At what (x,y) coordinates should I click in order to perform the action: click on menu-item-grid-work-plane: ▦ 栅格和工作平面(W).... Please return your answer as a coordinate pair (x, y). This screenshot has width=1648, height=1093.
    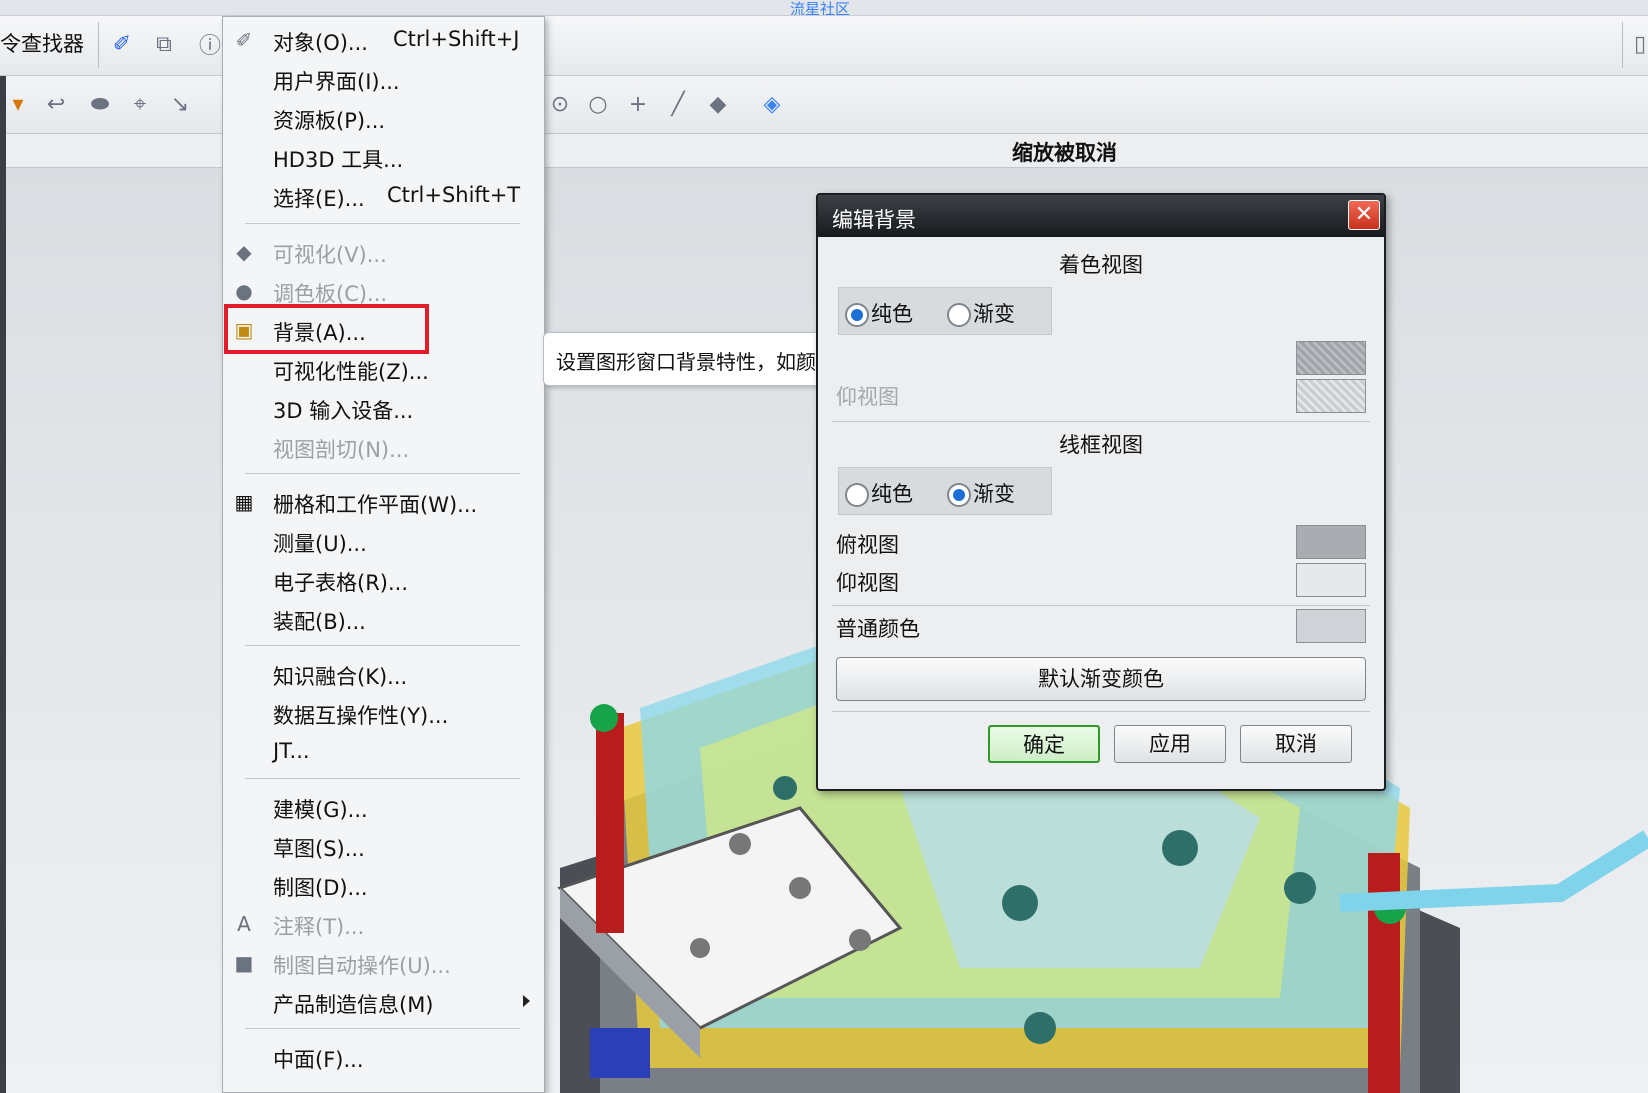
    Looking at the image, I should click on (383, 502).